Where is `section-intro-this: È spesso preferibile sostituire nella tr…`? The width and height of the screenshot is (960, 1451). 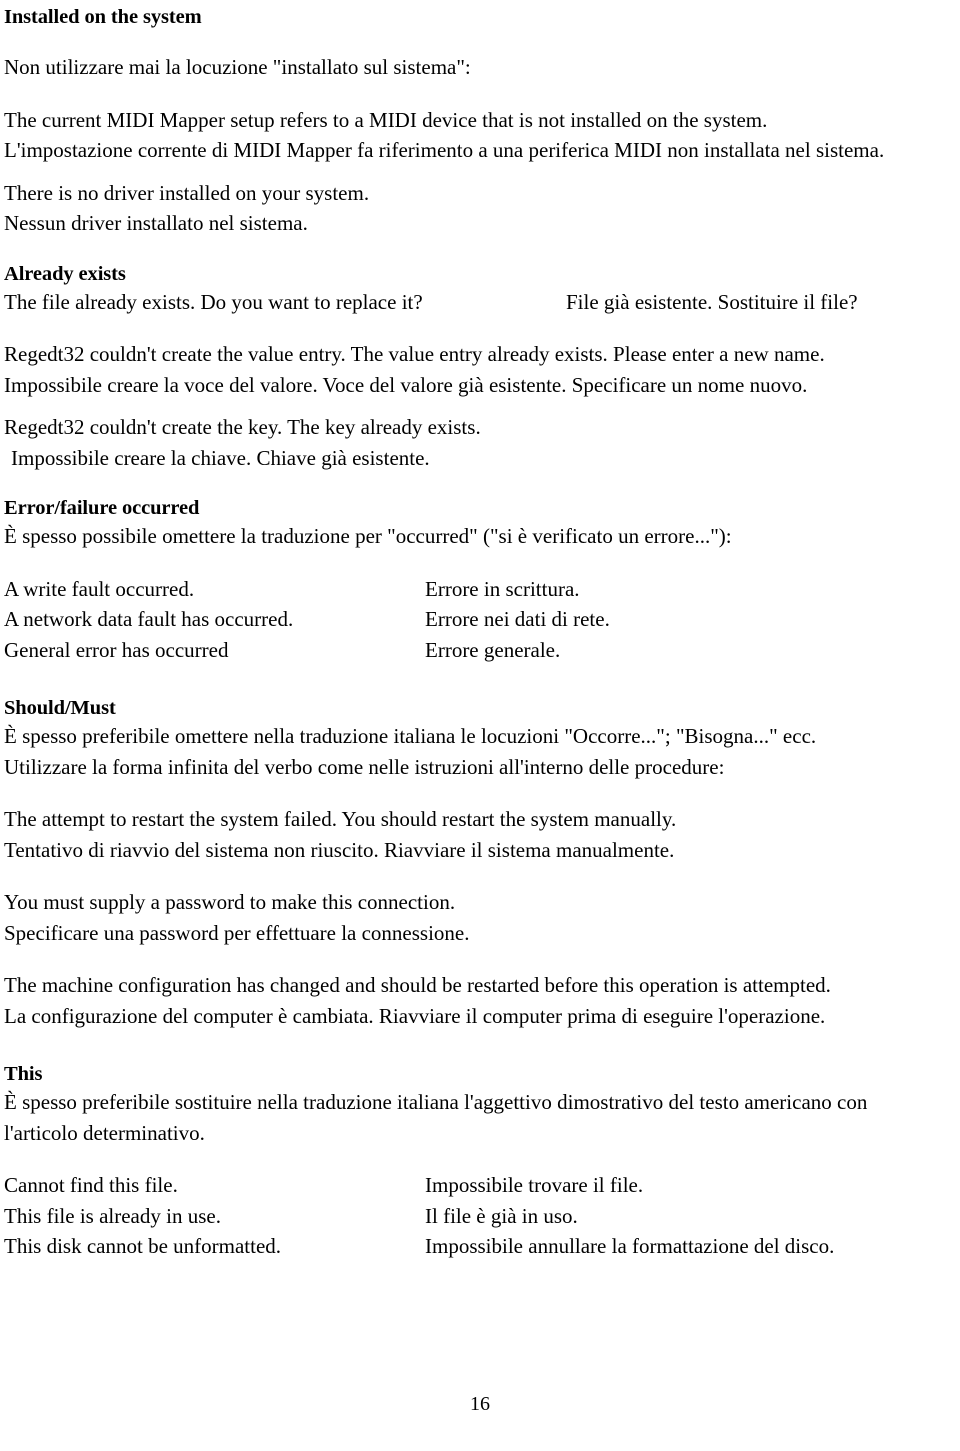
section-intro-this: È spesso preferibile sostituire nella tr… is located at coordinates (436, 1117).